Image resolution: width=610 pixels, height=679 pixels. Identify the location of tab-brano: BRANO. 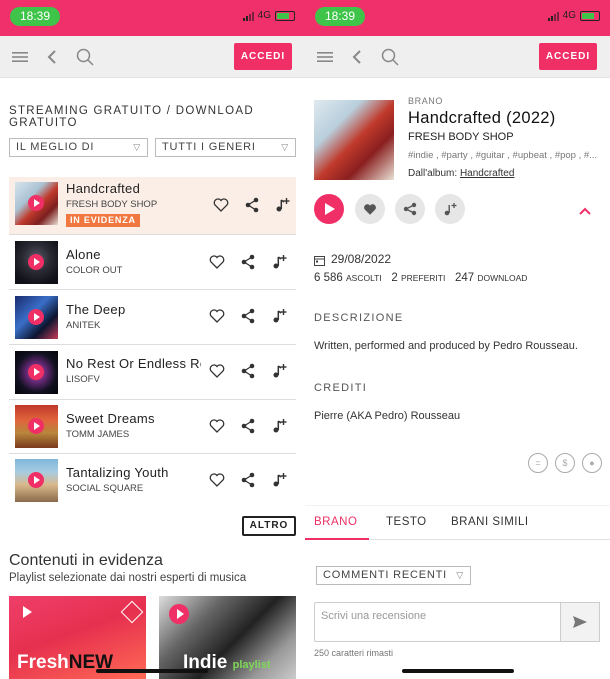
(335, 522).